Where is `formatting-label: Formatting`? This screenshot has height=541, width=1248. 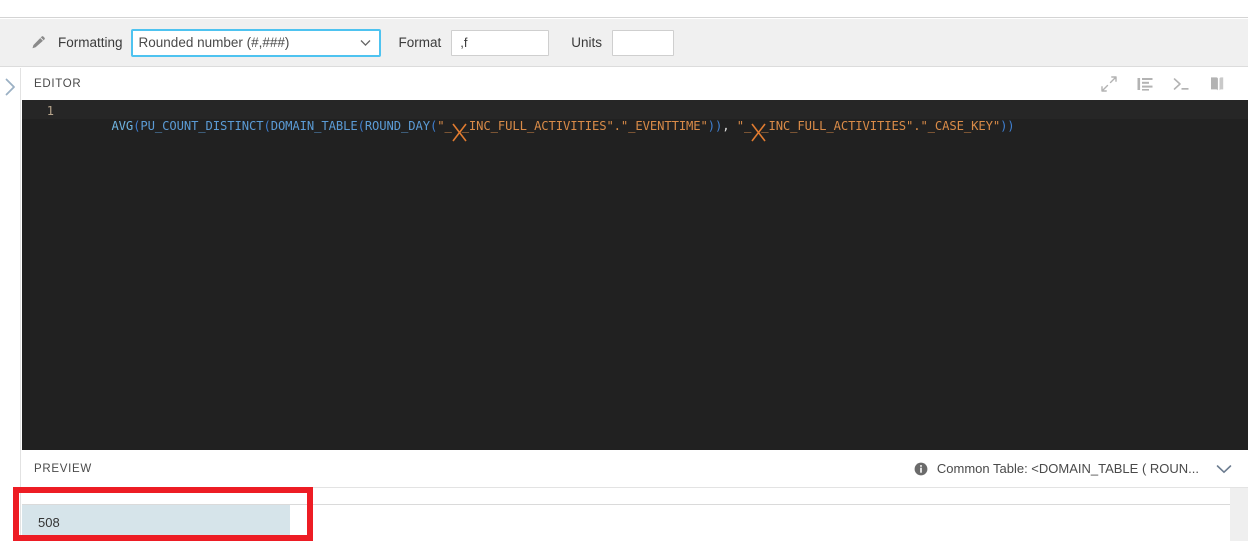 formatting-label: Formatting is located at coordinates (90, 42).